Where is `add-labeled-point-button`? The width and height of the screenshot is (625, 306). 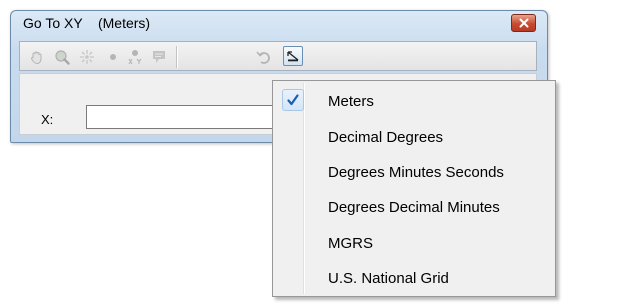
add-labeled-point-button is located at coordinates (135, 57).